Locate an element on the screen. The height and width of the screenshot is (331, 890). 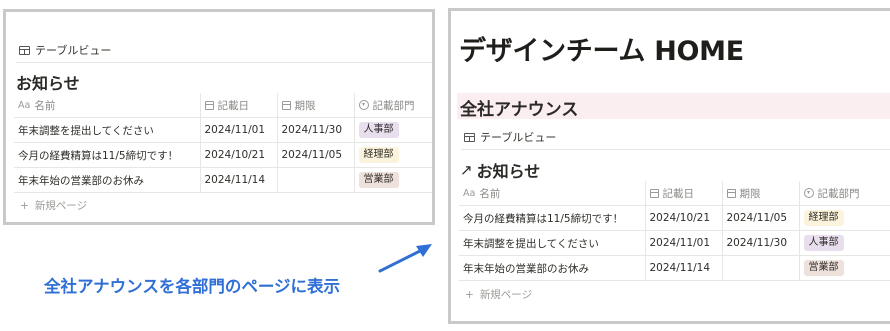
page-title: デザインチーム HOME is located at coordinates (601, 51).